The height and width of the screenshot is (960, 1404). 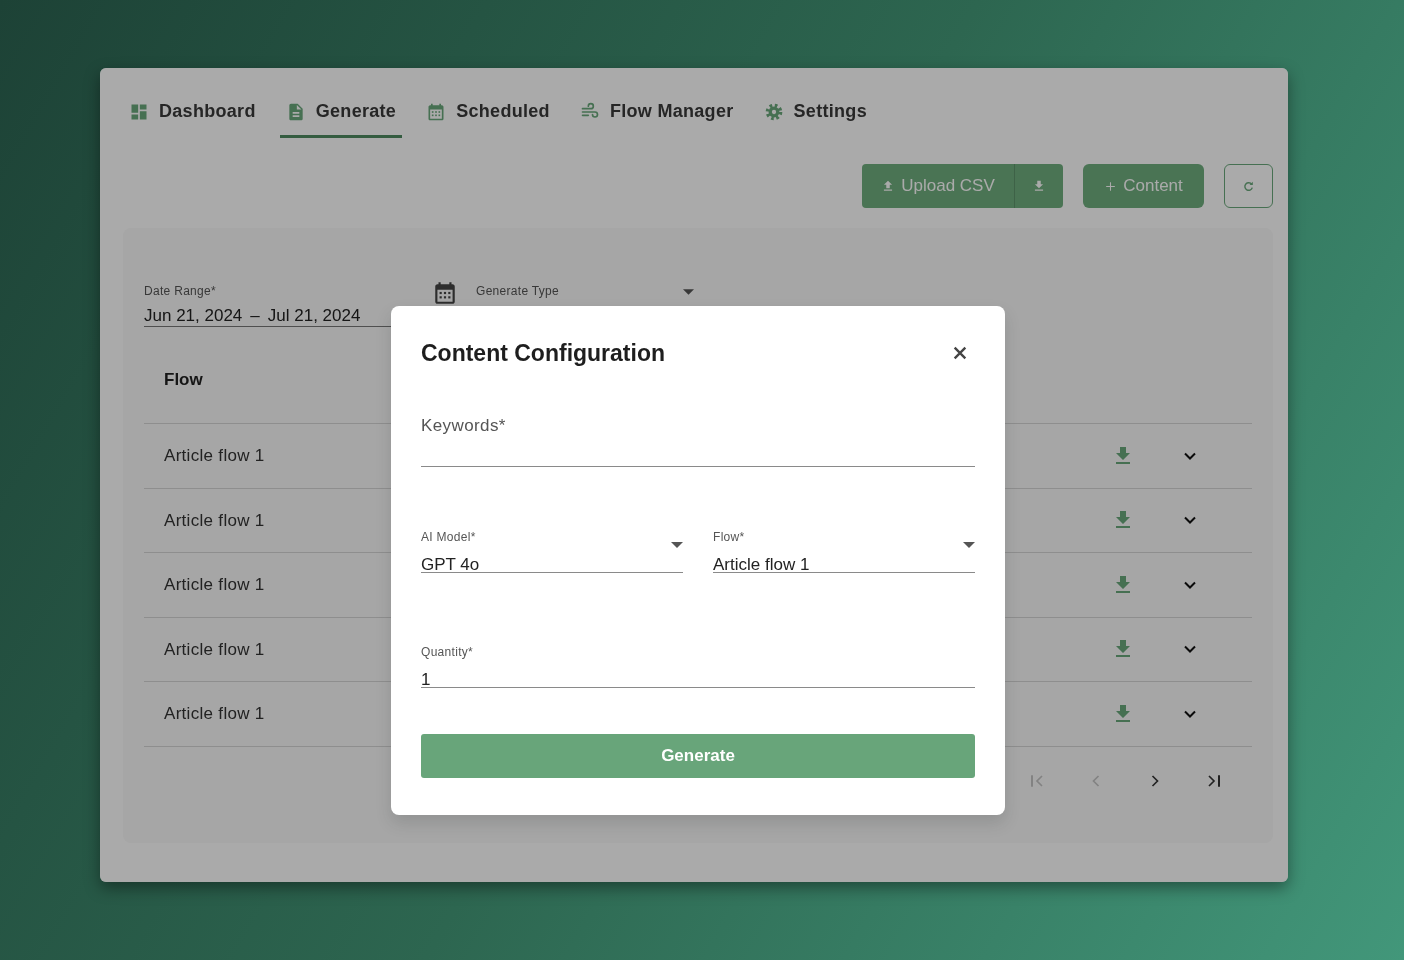 I want to click on field-label: Generate Type, so click(x=518, y=291).